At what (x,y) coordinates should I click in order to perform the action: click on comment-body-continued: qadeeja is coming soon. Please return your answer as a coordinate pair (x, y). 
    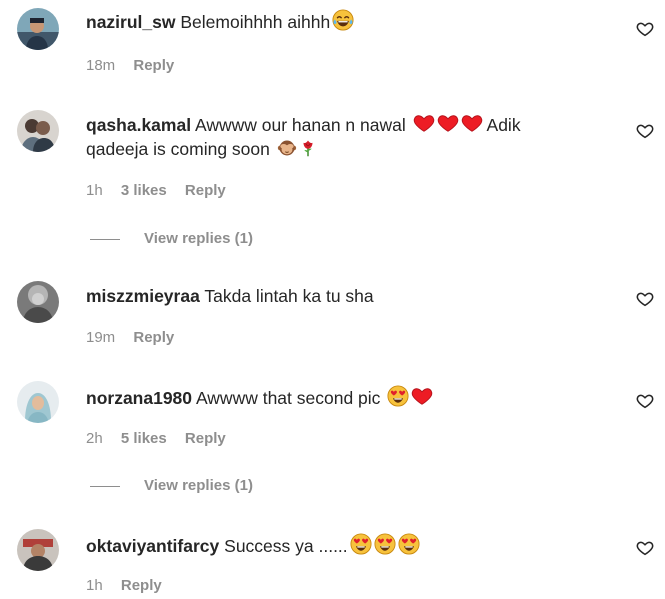
    Looking at the image, I should click on (178, 149).